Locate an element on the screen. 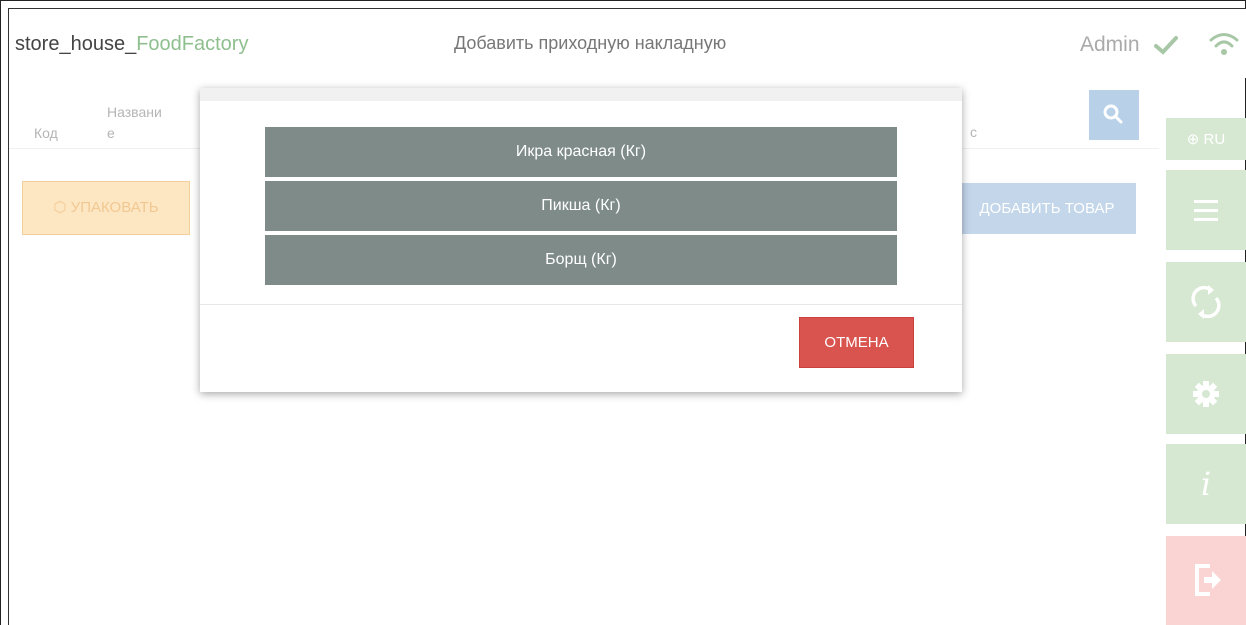  language-label: RU is located at coordinates (1214, 139).